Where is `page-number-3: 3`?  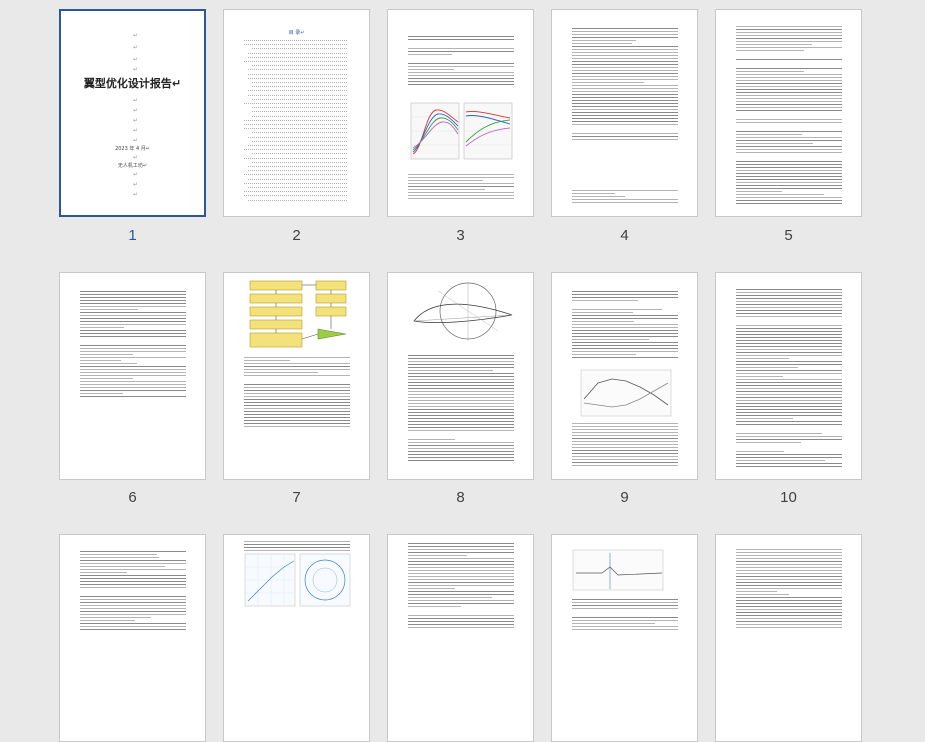 page-number-3: 3 is located at coordinates (460, 235).